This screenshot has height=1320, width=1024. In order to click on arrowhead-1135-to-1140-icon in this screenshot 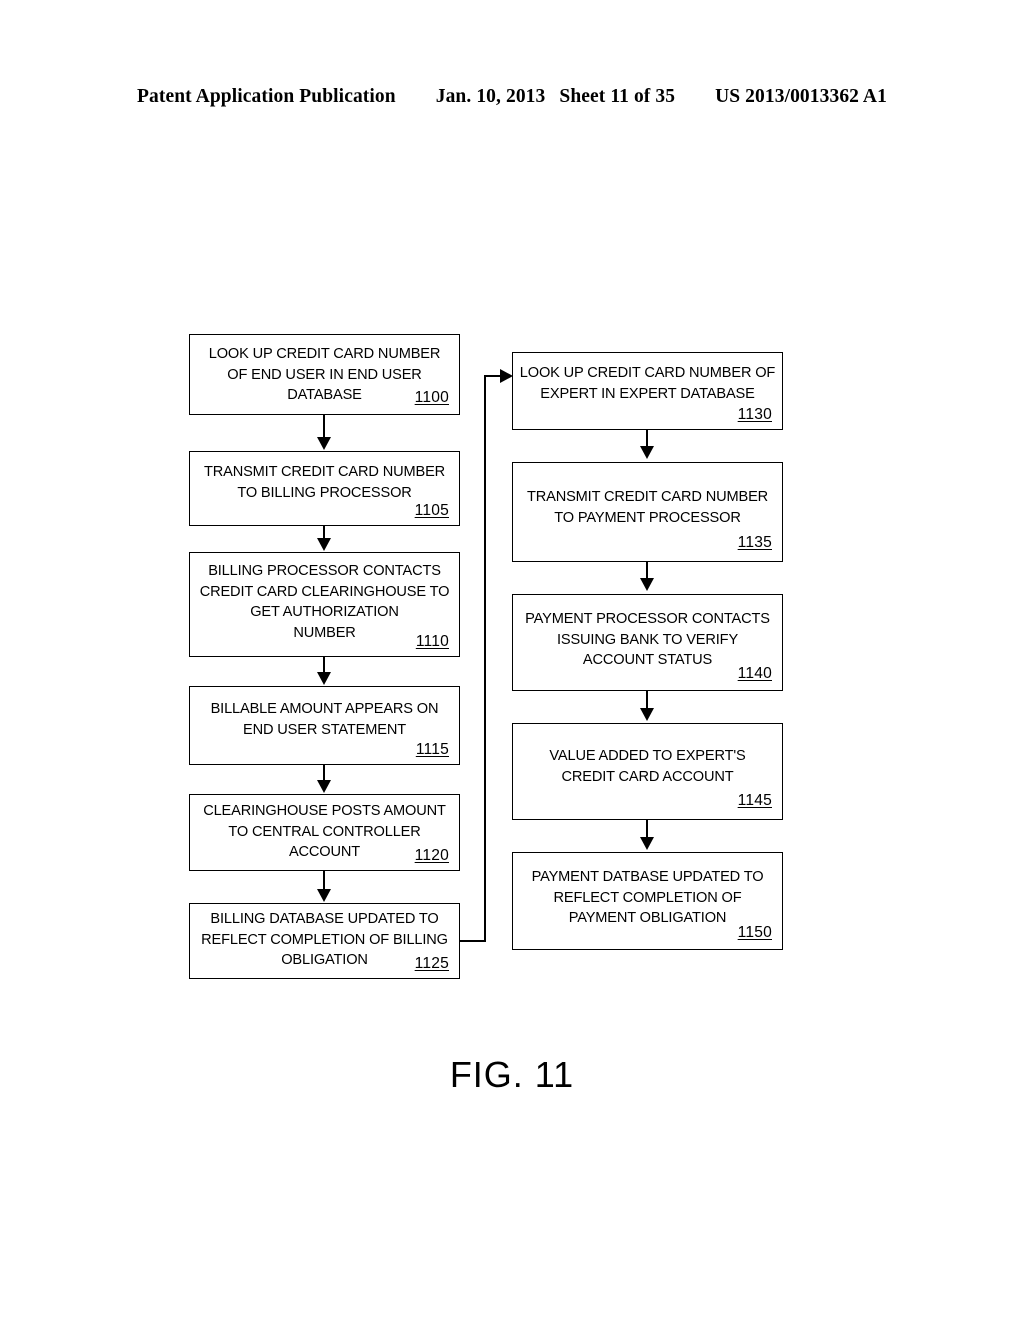, I will do `click(647, 584)`.